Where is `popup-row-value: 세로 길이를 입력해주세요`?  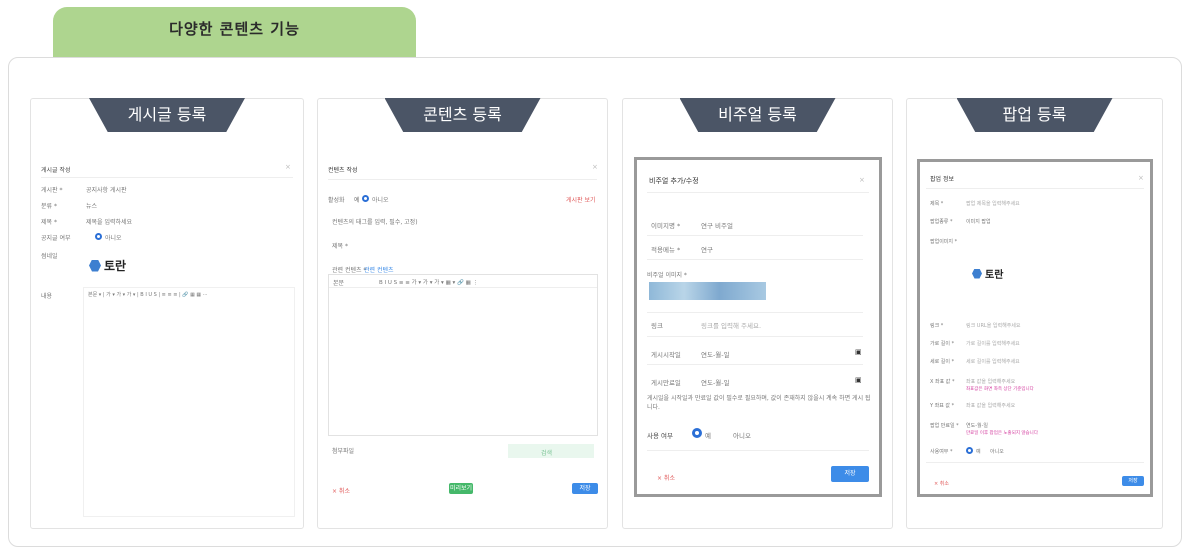 popup-row-value: 세로 길이를 입력해주세요 is located at coordinates (993, 361).